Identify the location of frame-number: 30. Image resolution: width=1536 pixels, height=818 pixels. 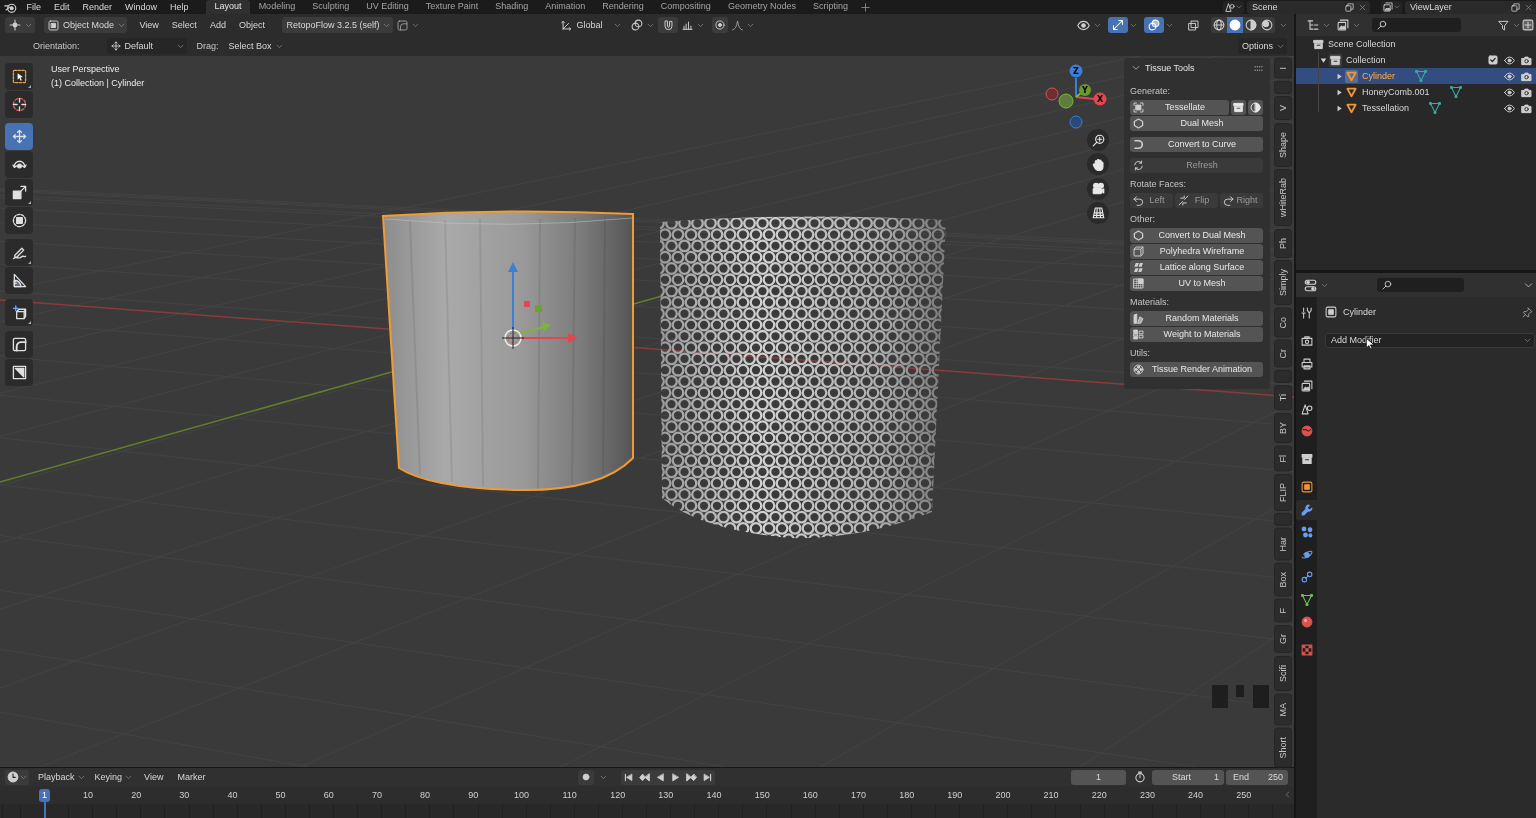
(184, 795).